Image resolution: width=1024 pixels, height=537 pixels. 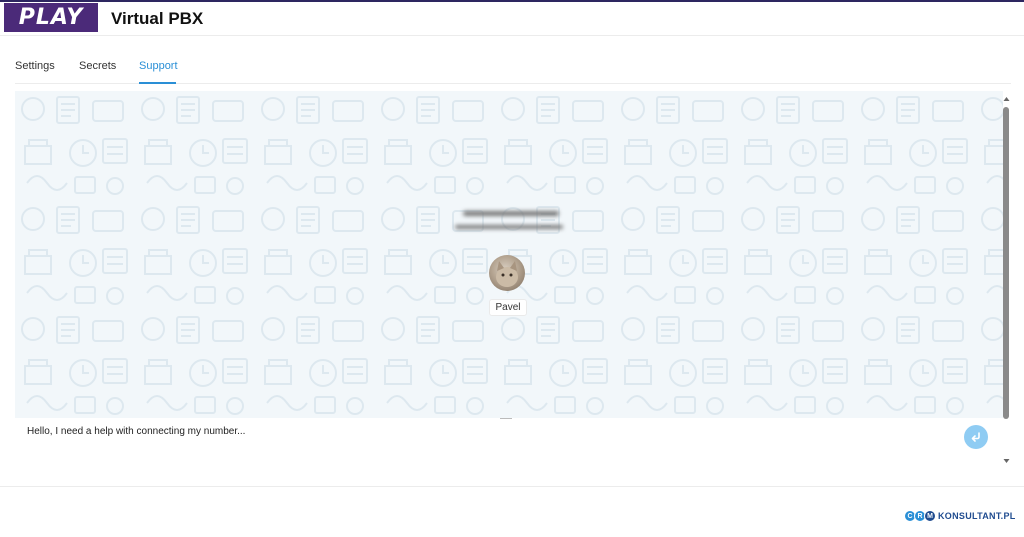 What do you see at coordinates (513, 72) in the screenshot?
I see `tab-bar: Settings Secrets Support` at bounding box center [513, 72].